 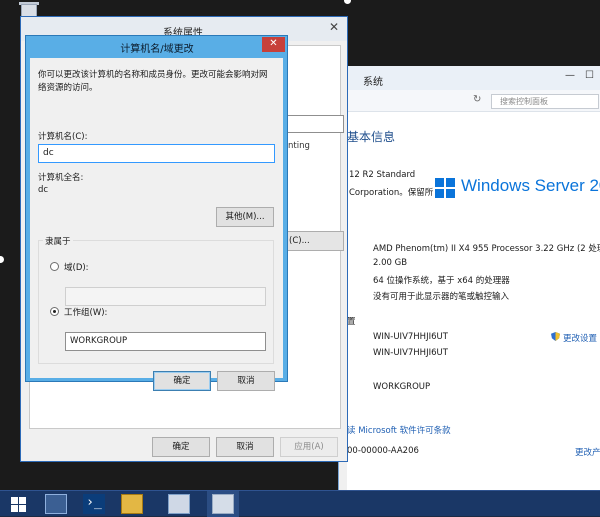 What do you see at coordinates (580, 338) in the screenshot?
I see `change-settings-link: 更改设置` at bounding box center [580, 338].